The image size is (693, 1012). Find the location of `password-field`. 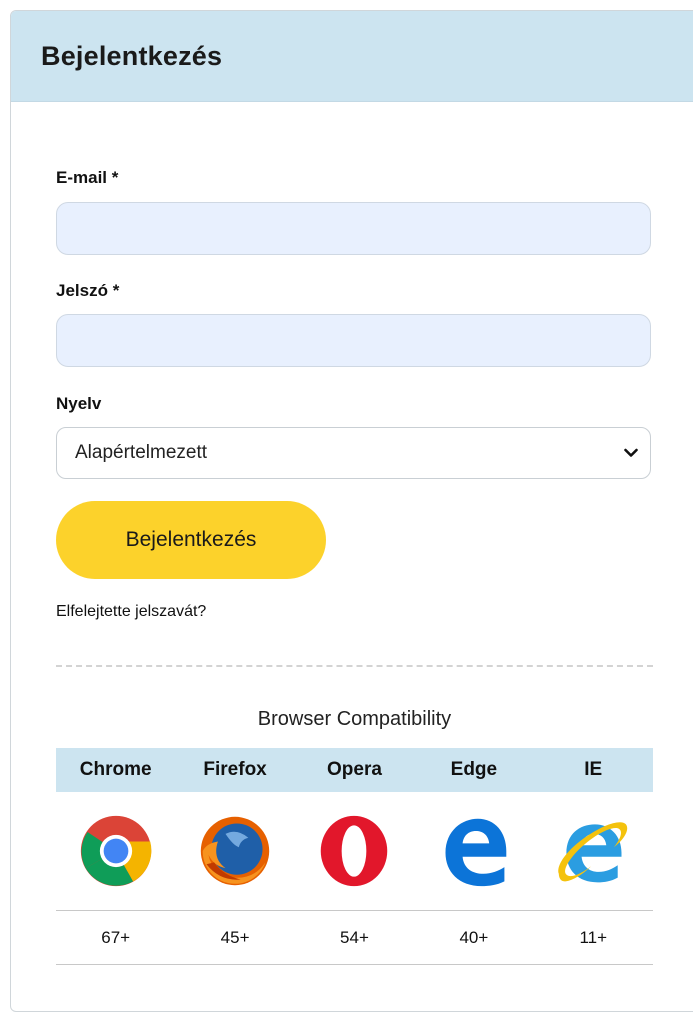

password-field is located at coordinates (353, 340).